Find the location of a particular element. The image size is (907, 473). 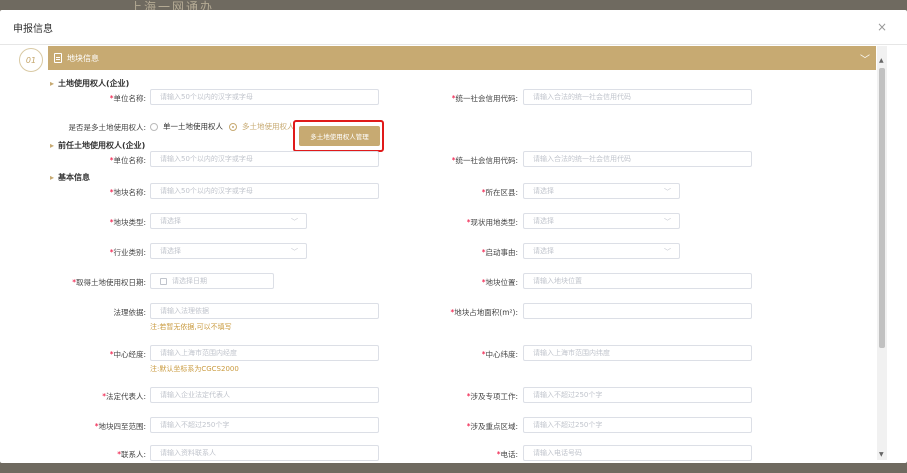

highlight-annotation-box is located at coordinates (338, 136).